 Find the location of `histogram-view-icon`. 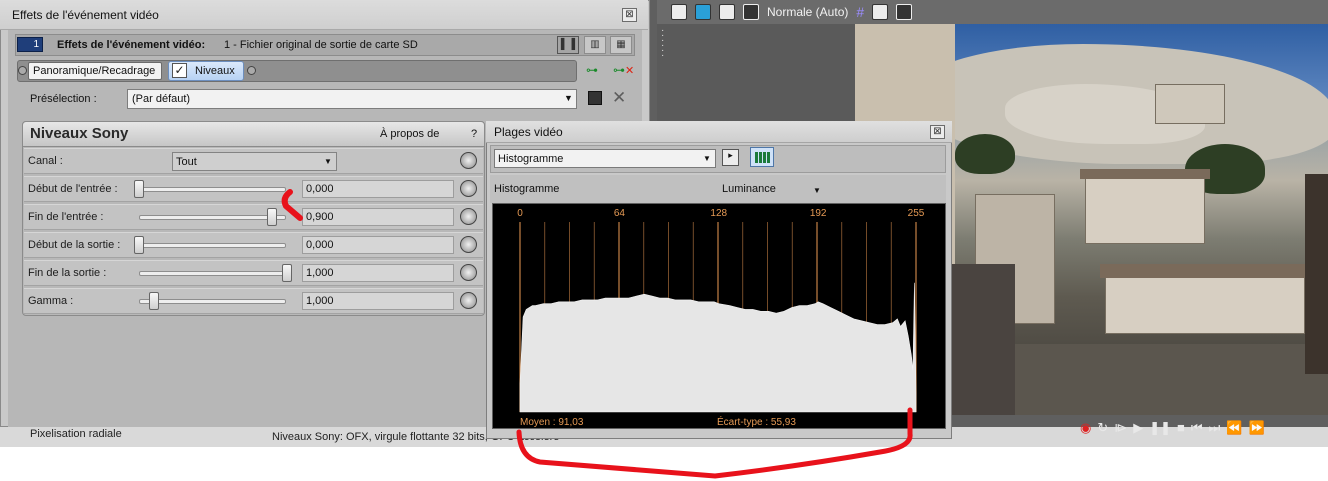

histogram-view-icon is located at coordinates (762, 157).